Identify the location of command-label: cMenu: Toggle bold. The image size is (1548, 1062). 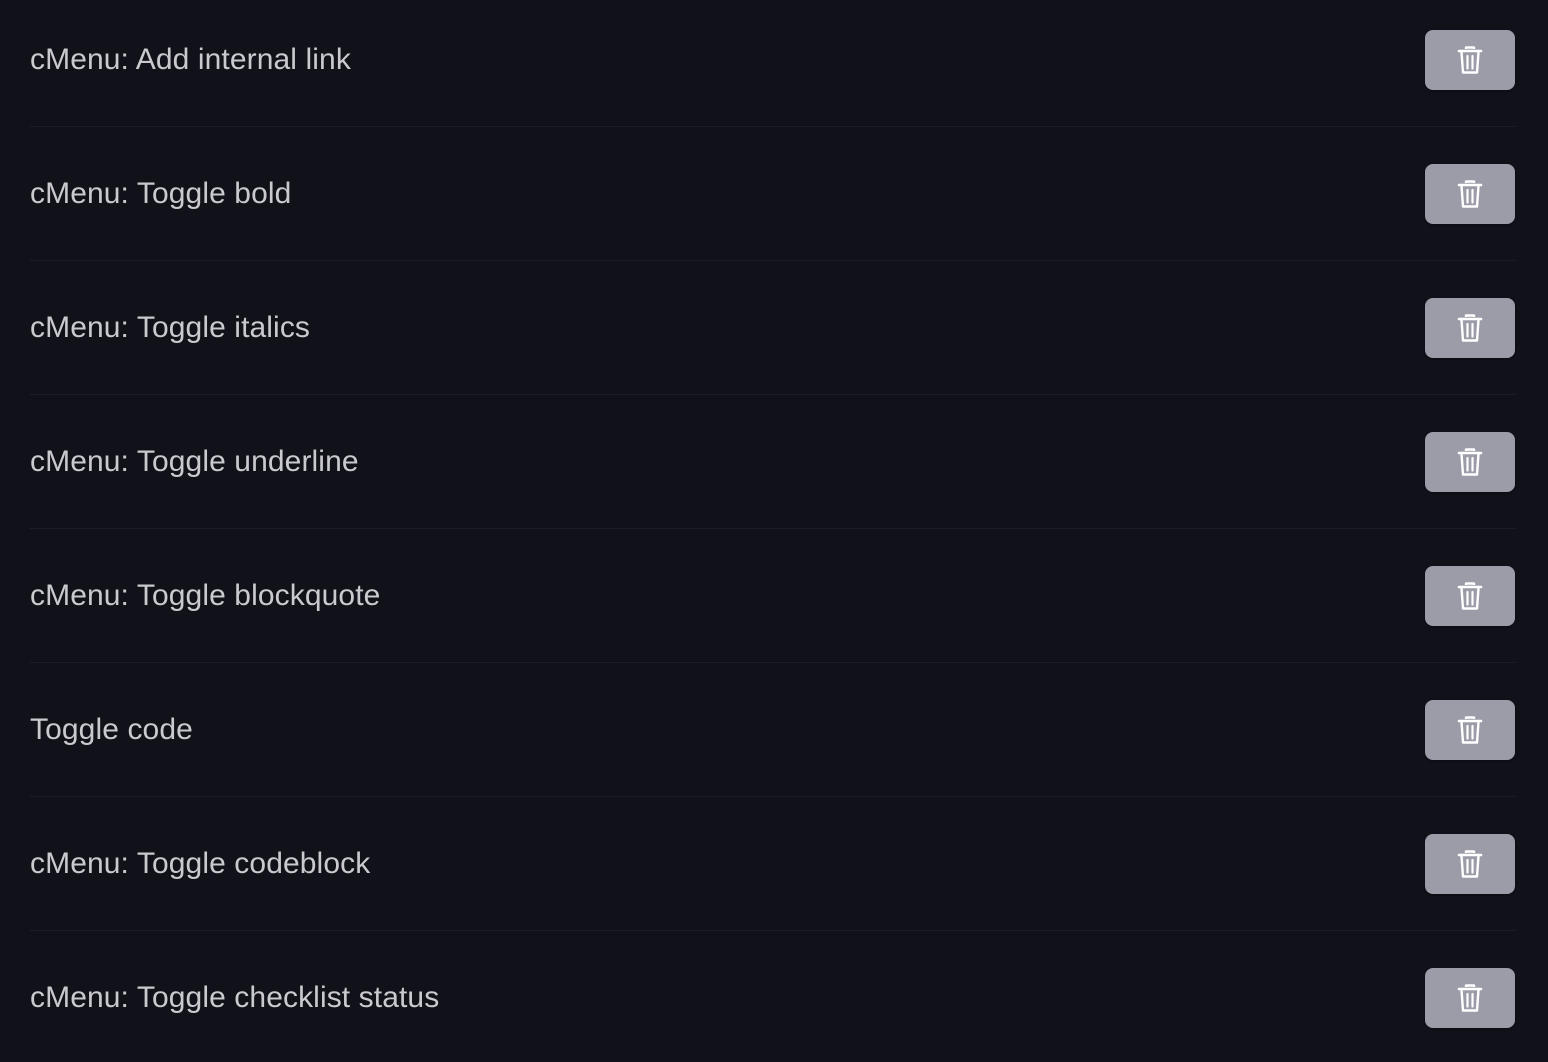
(161, 193).